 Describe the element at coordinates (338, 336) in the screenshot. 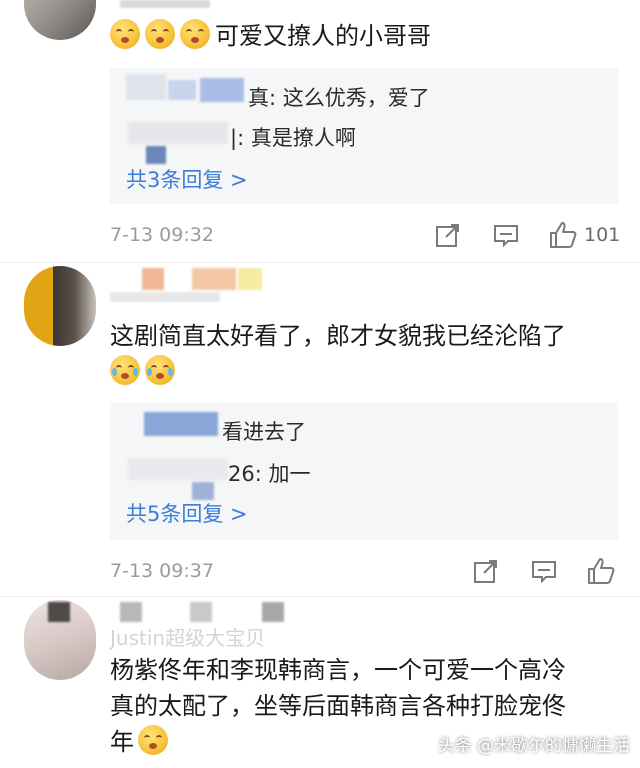

I see `comment-text: 这剧简直太好看了，郎才女貌我已经沦陷了` at that location.